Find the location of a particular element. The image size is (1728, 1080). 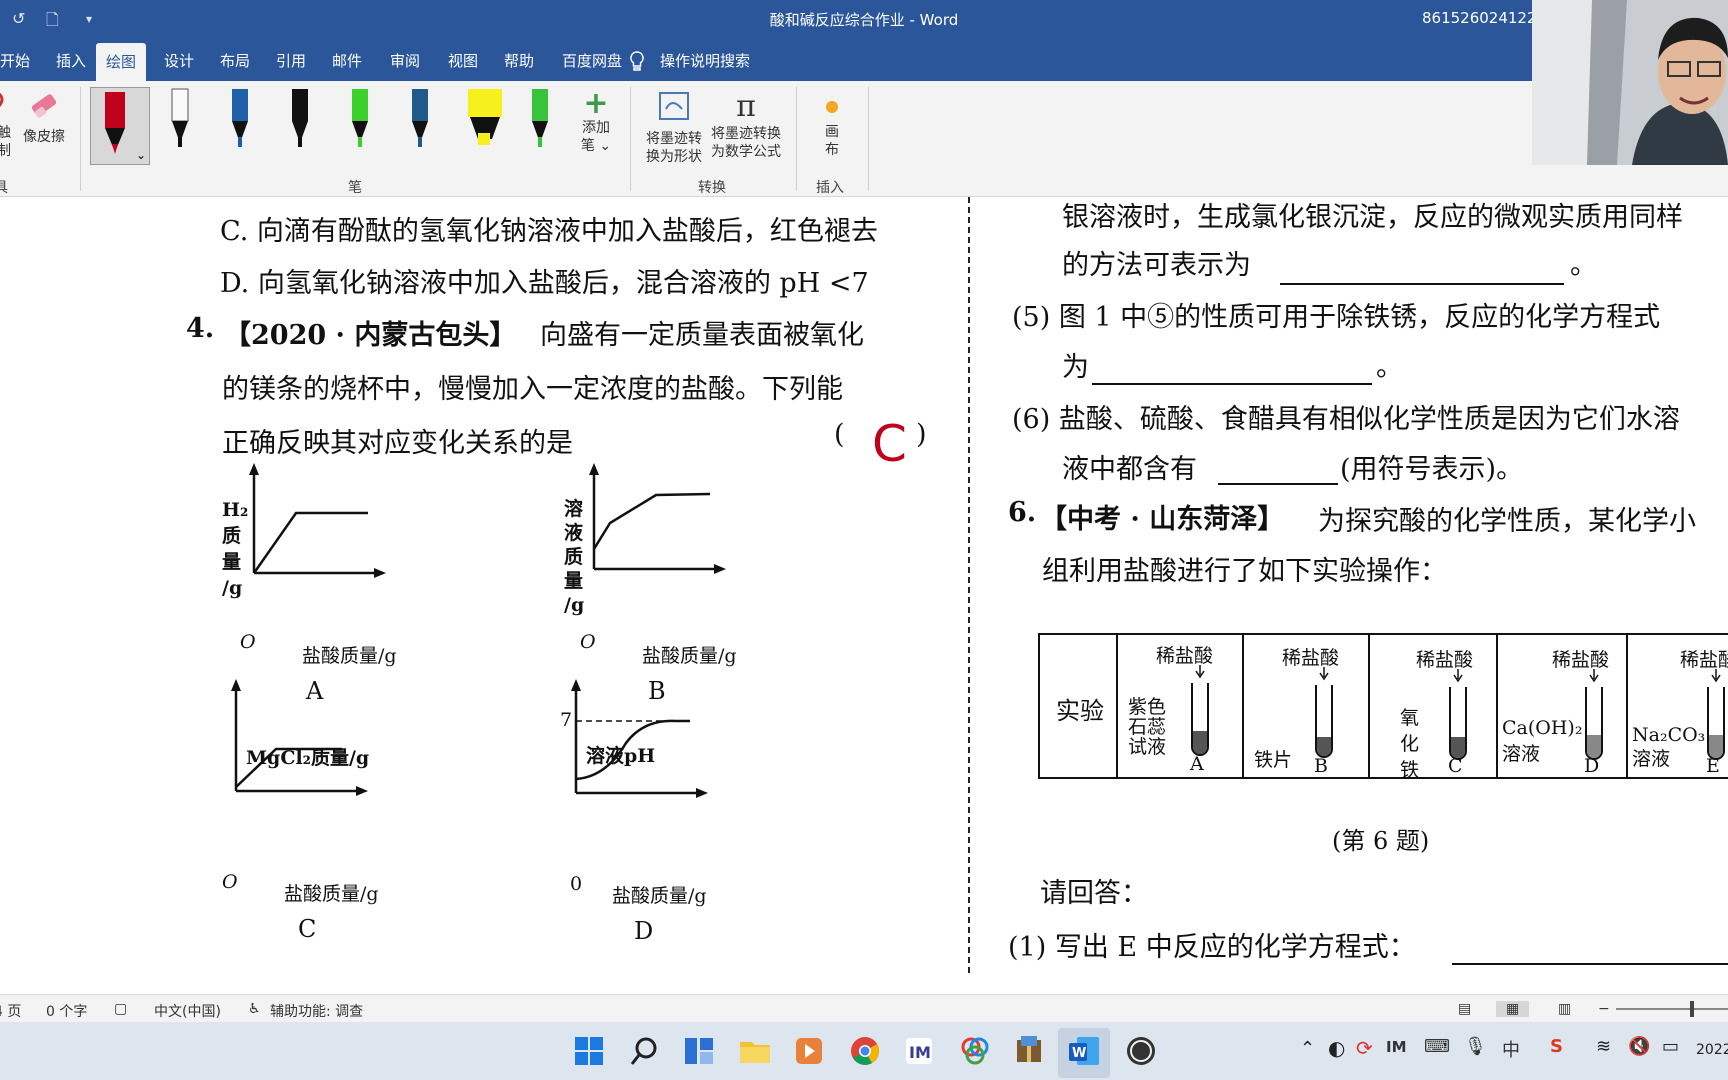

pen-green-icon is located at coordinates (540, 127).